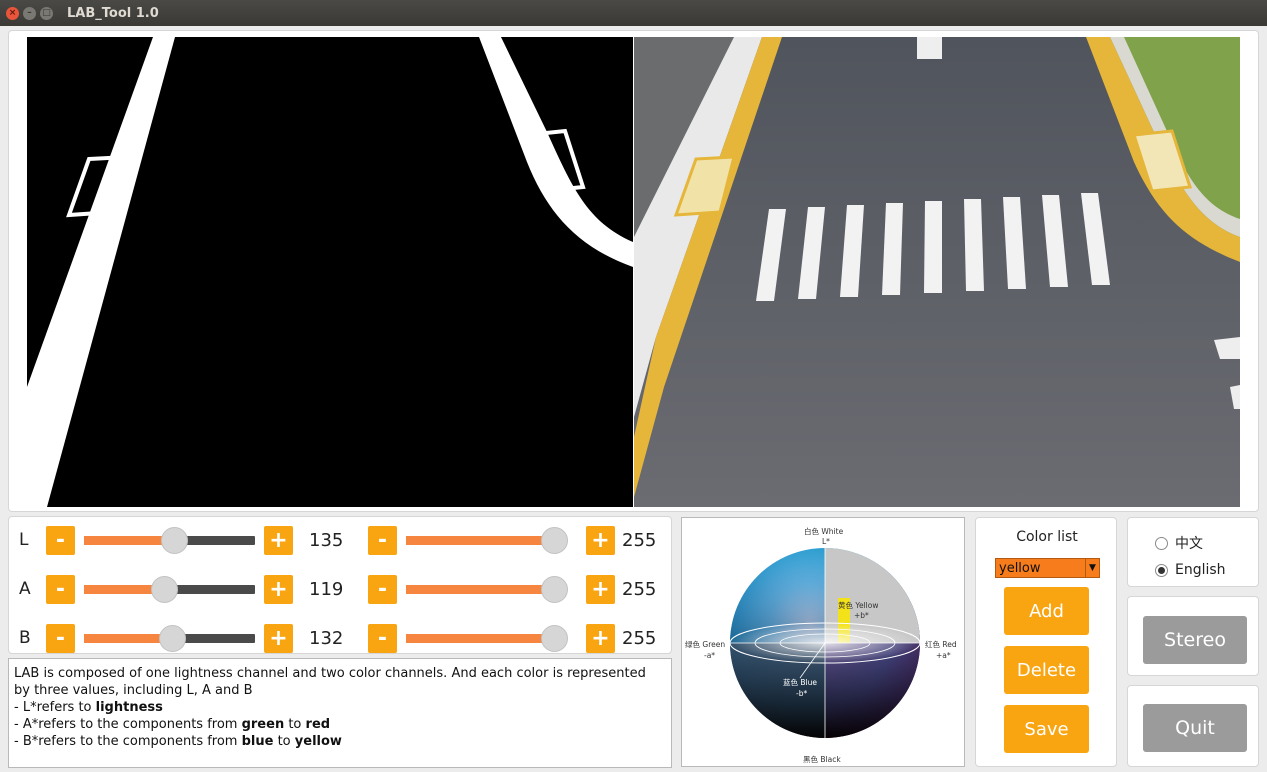  What do you see at coordinates (710, 655) in the screenshot?
I see `sphere-label-minus-a: -a*` at bounding box center [710, 655].